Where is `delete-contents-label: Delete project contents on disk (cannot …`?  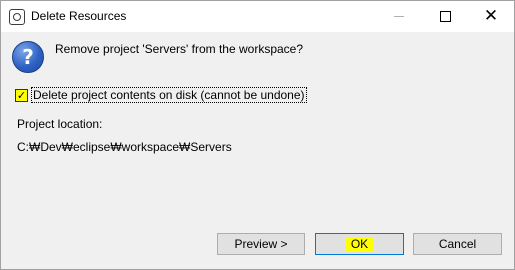 delete-contents-label: Delete project contents on disk (cannot … is located at coordinates (169, 95).